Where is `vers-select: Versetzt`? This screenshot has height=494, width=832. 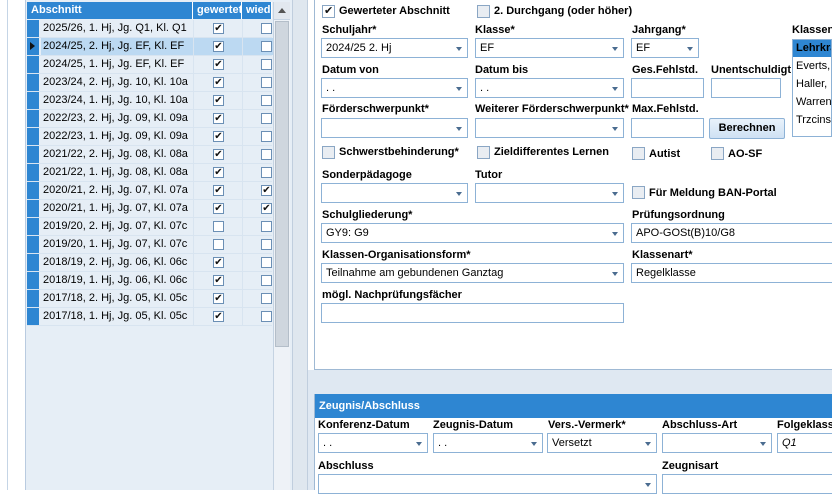
vers-select: Versetzt is located at coordinates (602, 443).